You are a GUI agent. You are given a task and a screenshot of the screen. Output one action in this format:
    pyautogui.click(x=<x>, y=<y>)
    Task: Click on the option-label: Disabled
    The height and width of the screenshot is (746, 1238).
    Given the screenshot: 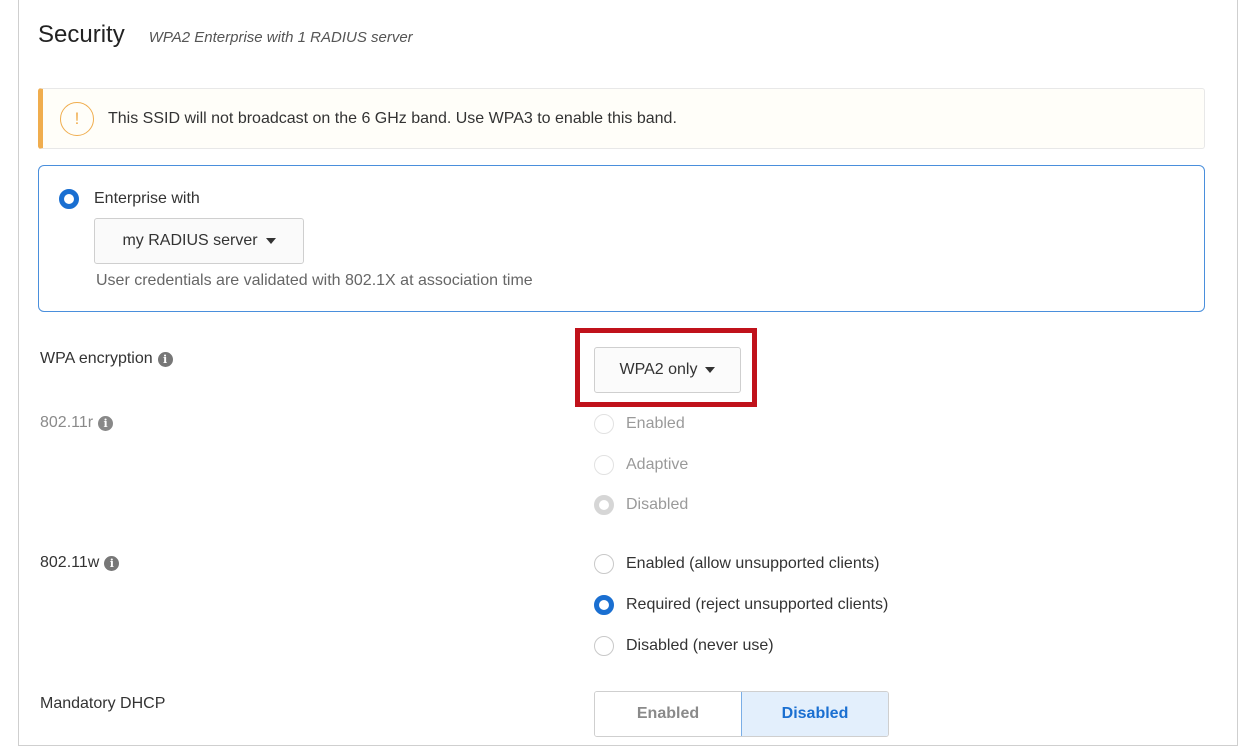 What is the action you would take?
    pyautogui.click(x=657, y=504)
    